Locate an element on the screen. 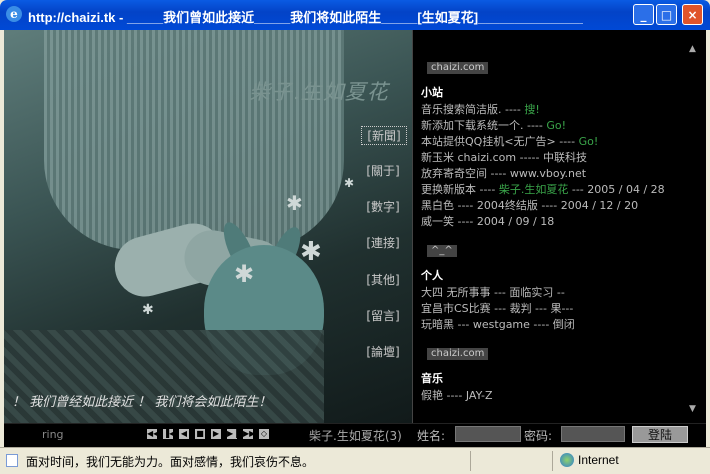 Image resolution: width=710 pixels, height=474 pixels. section-heading: 小站 is located at coordinates (432, 92).